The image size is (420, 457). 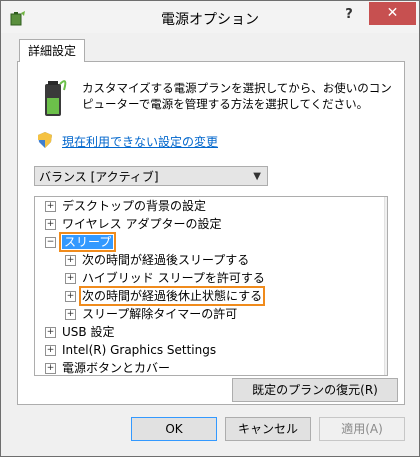 I want to click on apply-button: 適用(A), so click(x=362, y=429).